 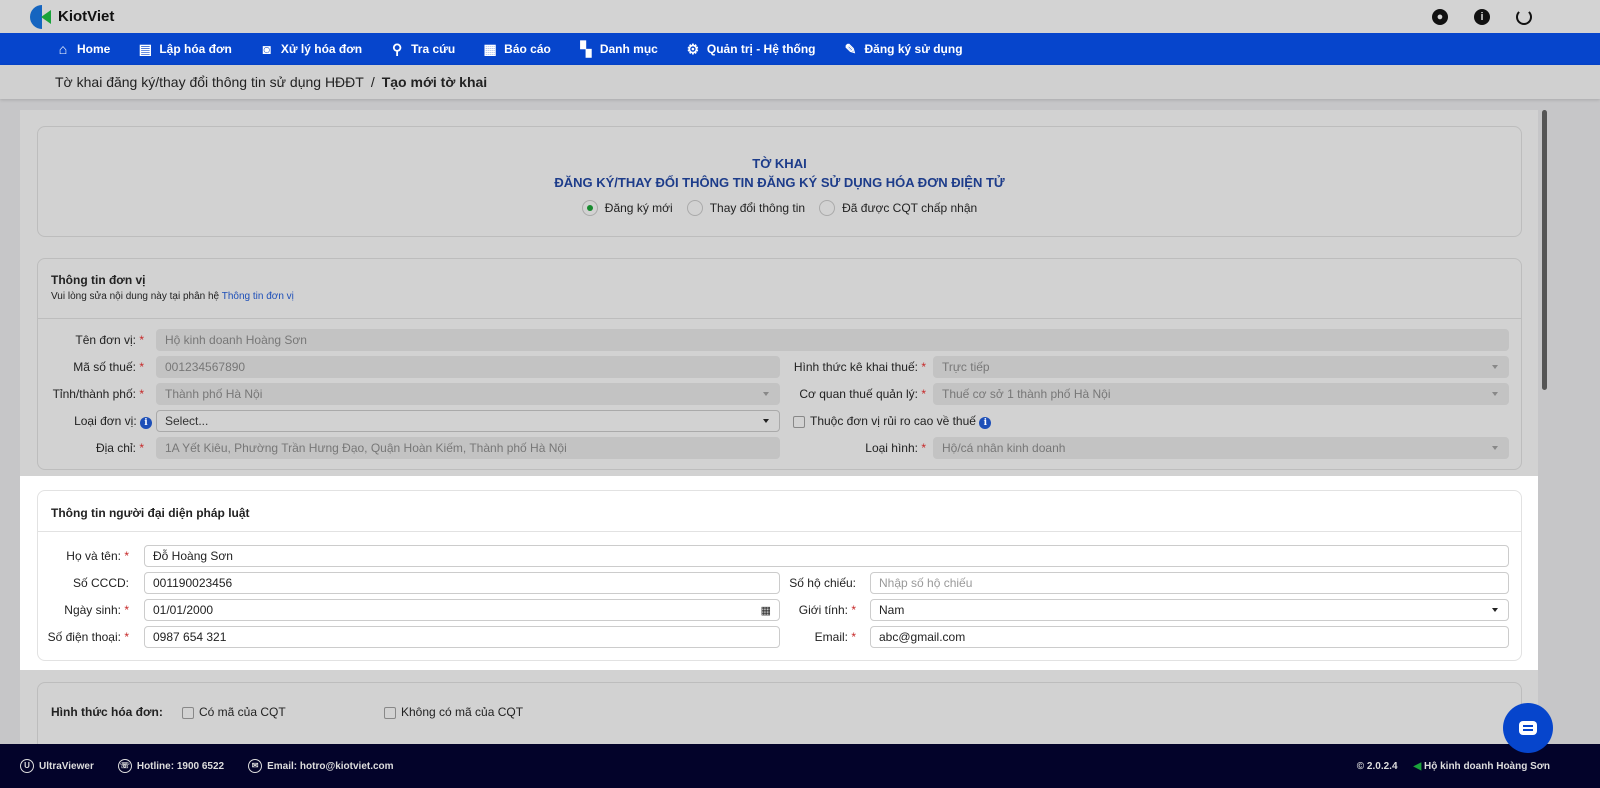 I want to click on user-account-icon: ●, so click(x=1440, y=16).